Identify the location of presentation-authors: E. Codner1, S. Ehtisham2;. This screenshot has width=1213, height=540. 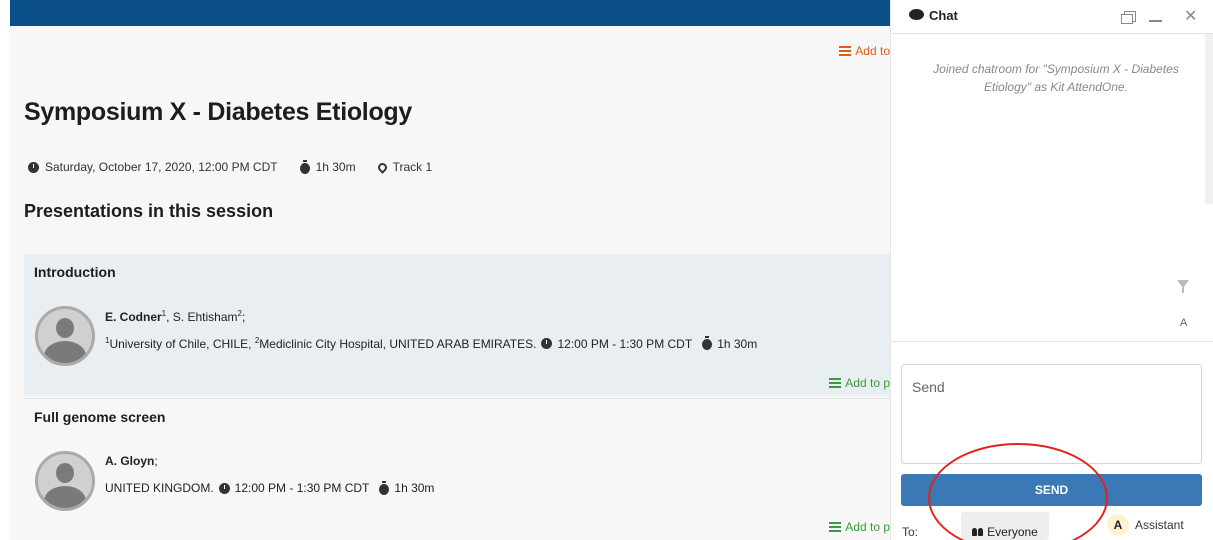
(175, 316).